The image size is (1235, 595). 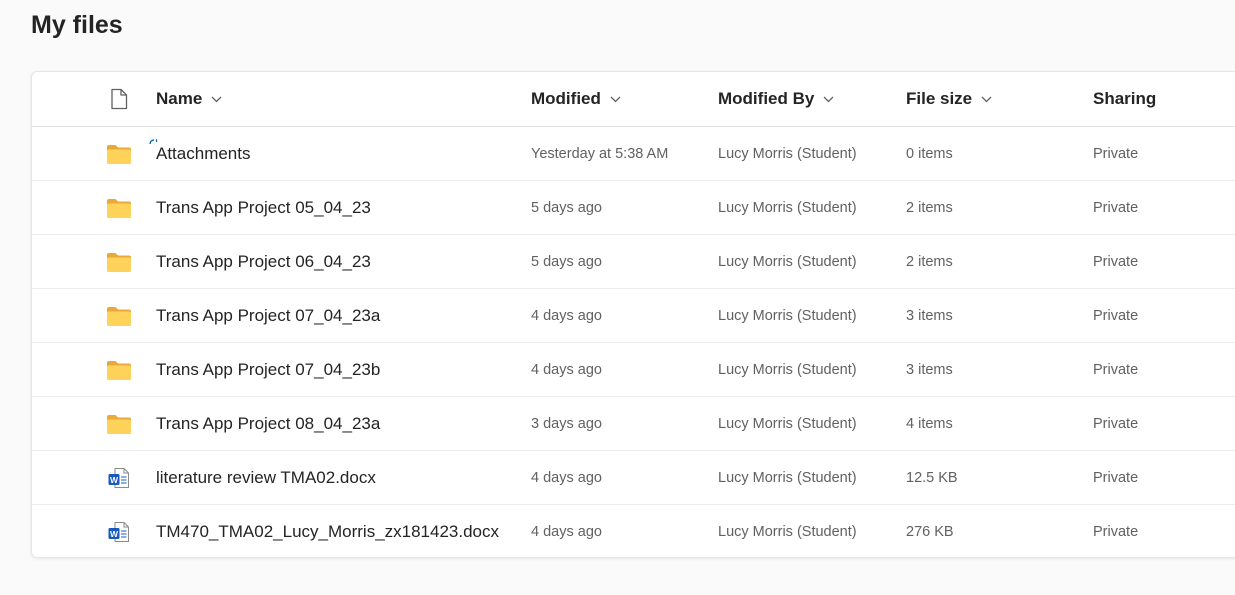 I want to click on modified-date-cell: 3 days ago, so click(x=566, y=423).